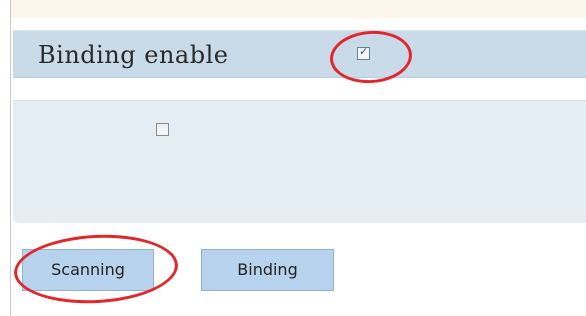 Image resolution: width=586 pixels, height=316 pixels. I want to click on binding-enable-title: Binding enable, so click(133, 55).